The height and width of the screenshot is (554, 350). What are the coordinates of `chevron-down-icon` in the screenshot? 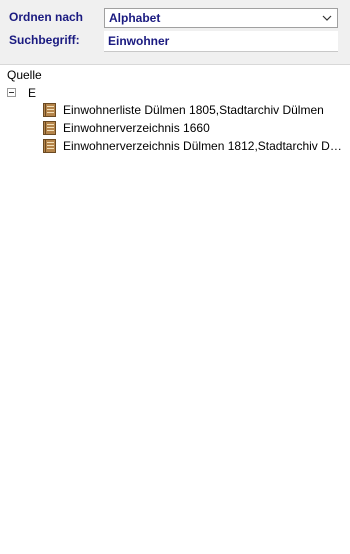 It's located at (327, 18).